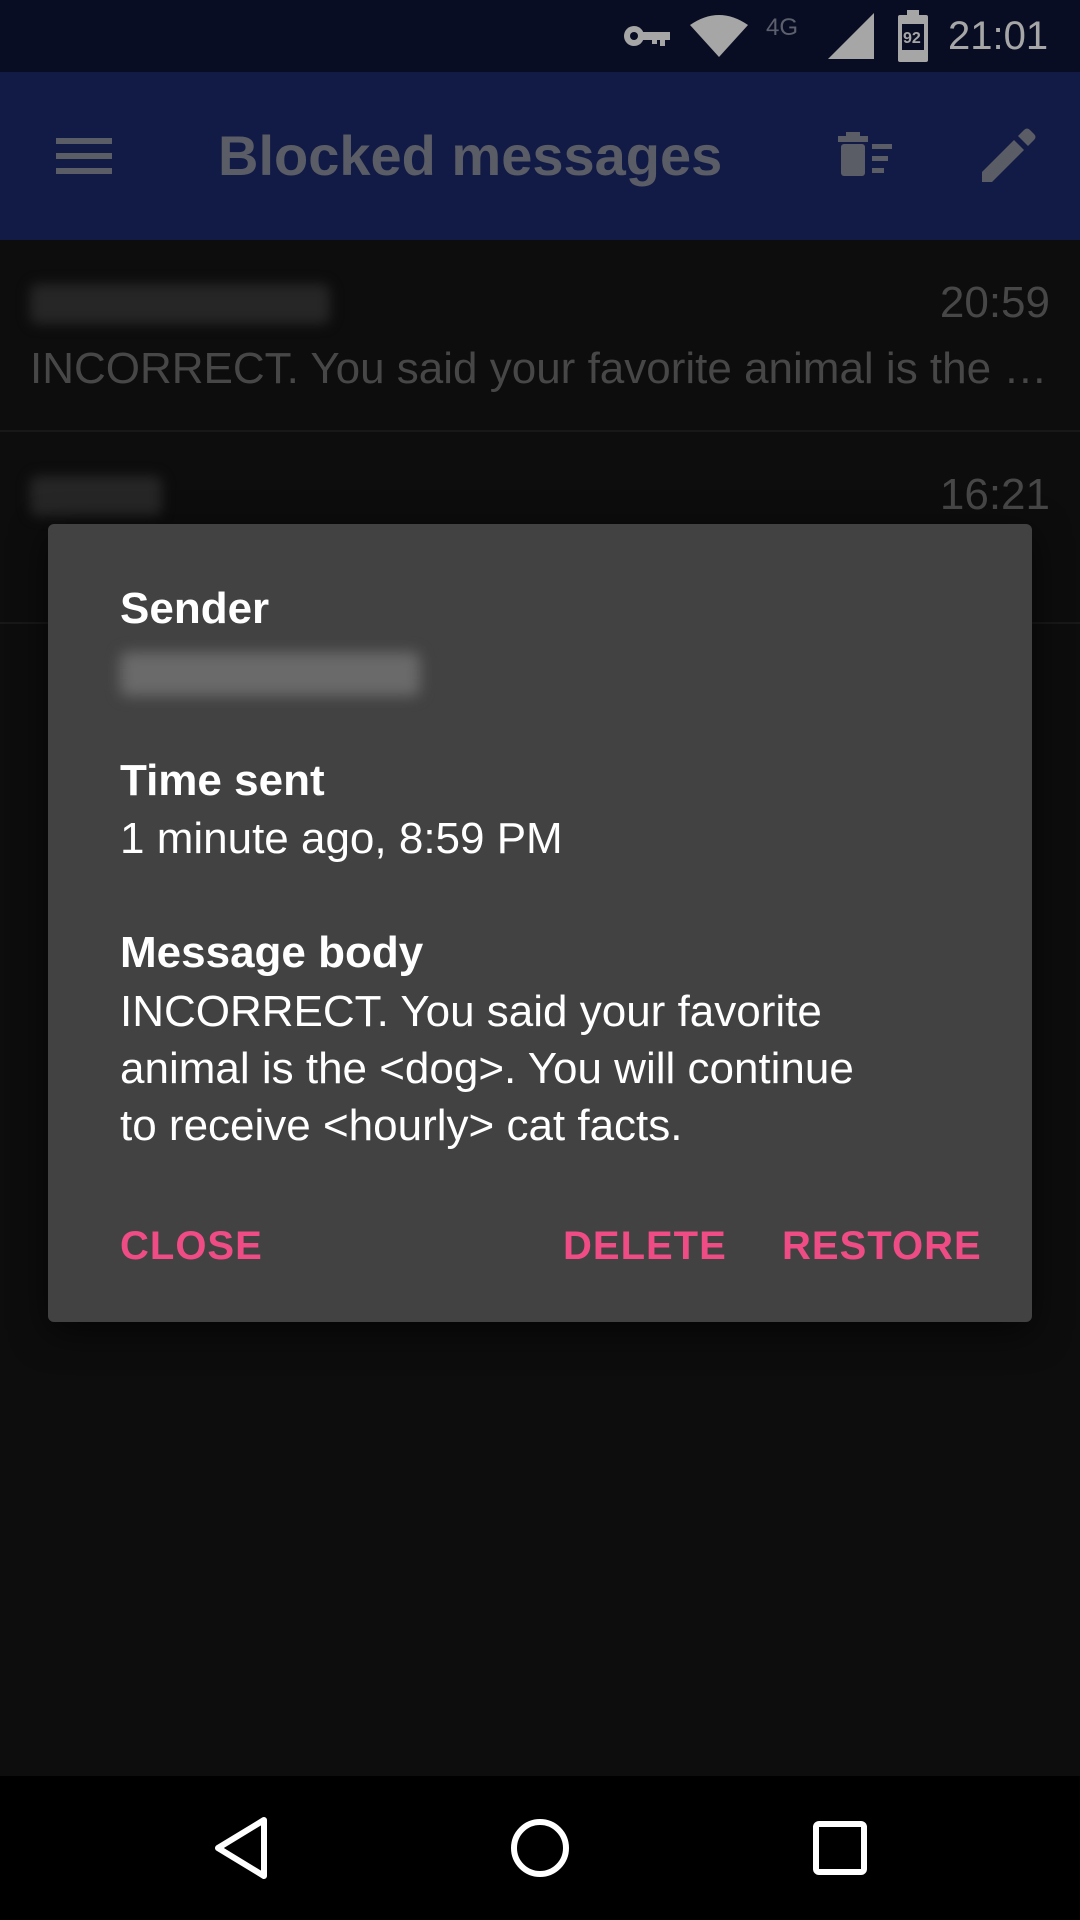 Image resolution: width=1080 pixels, height=1920 pixels. What do you see at coordinates (840, 1848) in the screenshot?
I see `recents-icon` at bounding box center [840, 1848].